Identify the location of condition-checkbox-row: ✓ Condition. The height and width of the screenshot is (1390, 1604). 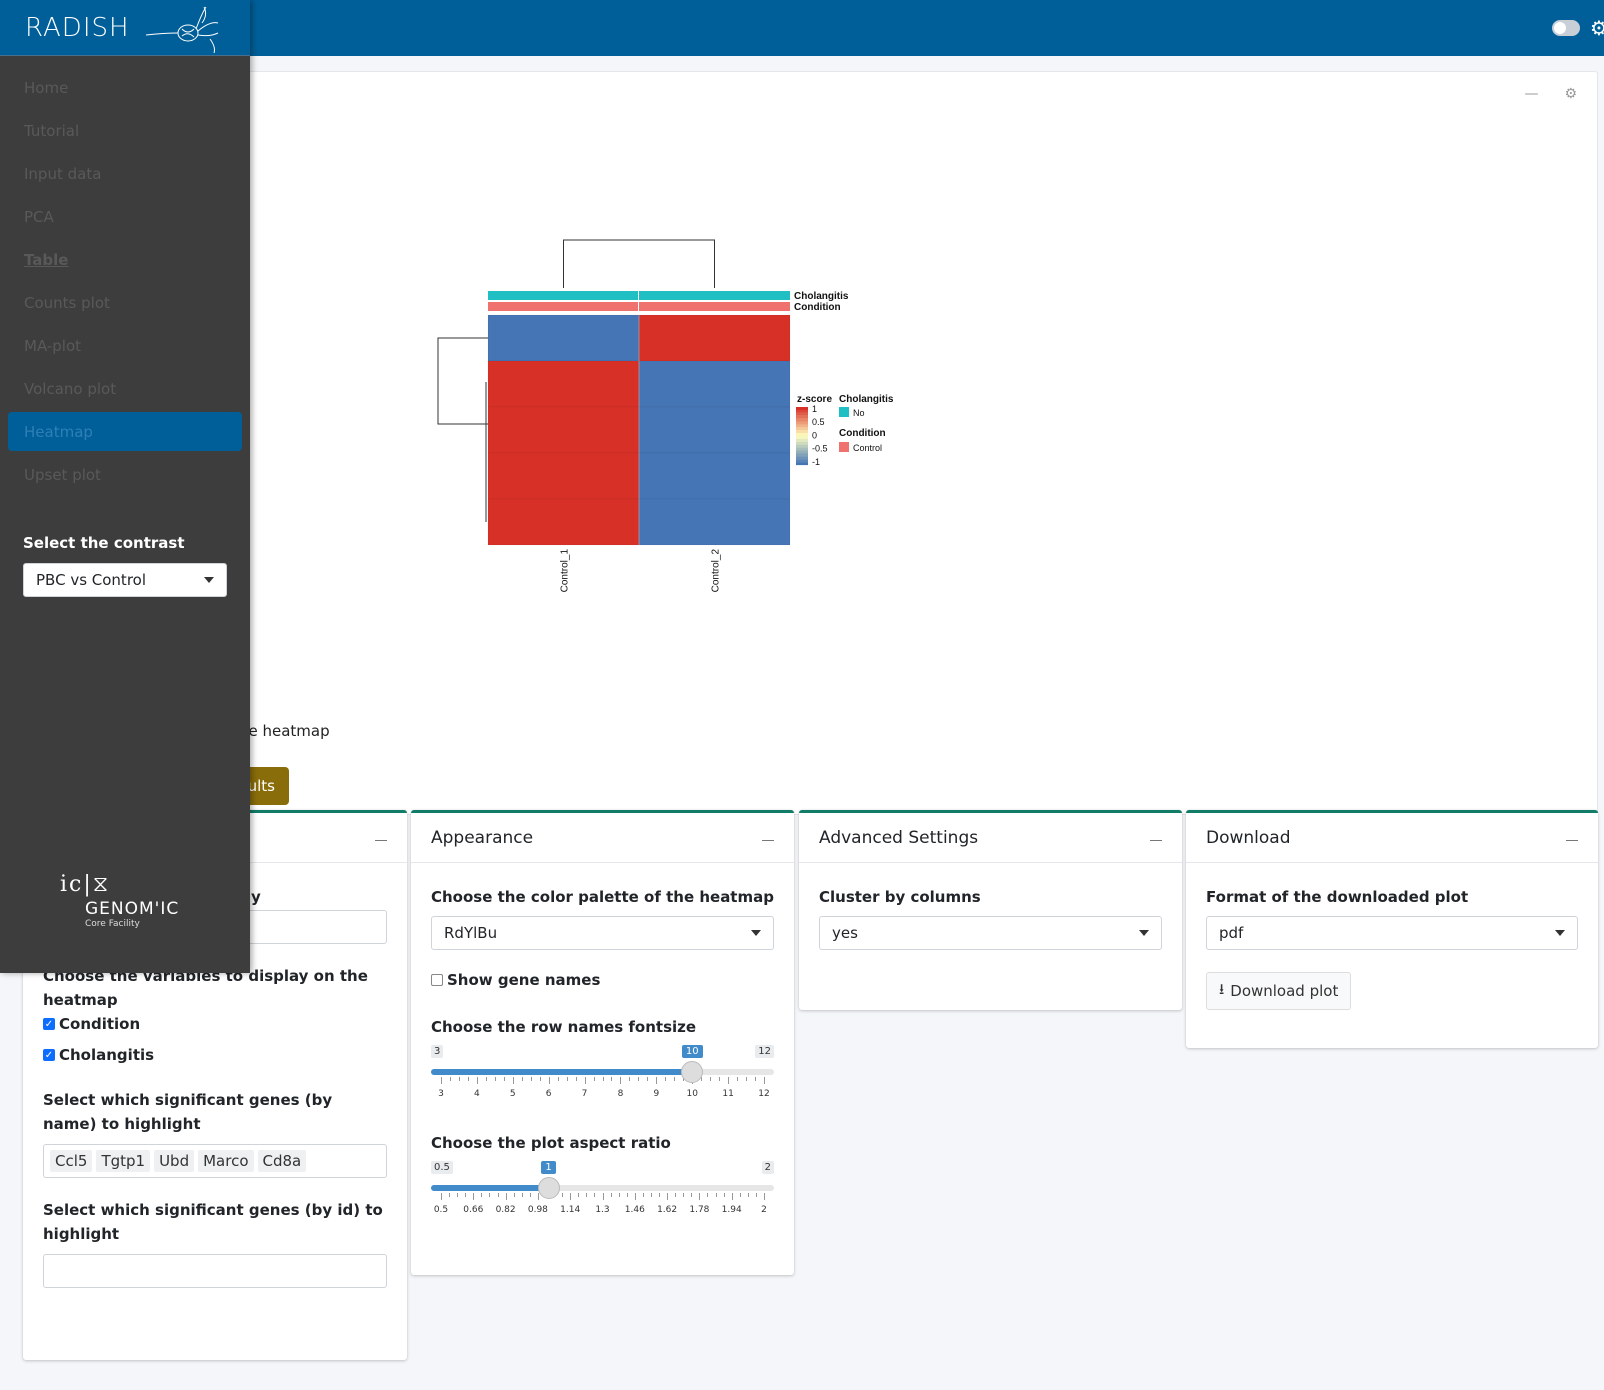
(215, 1024).